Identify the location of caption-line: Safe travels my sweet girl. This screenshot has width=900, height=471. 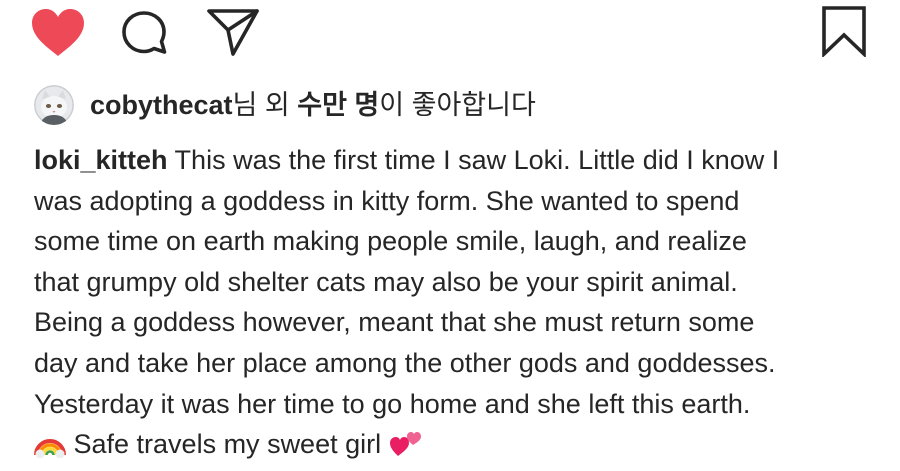
(459, 447).